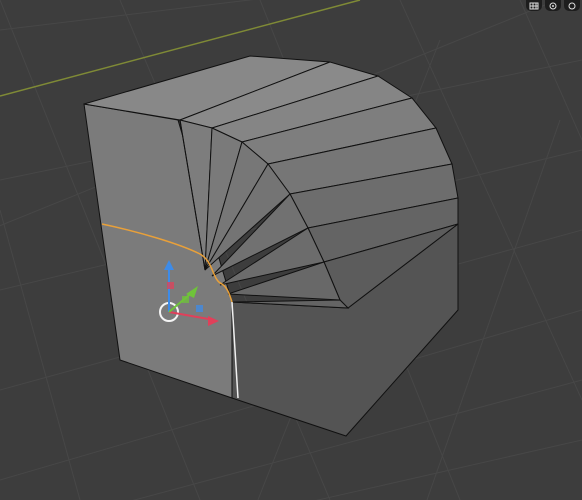  What do you see at coordinates (534, 5) in the screenshot?
I see `shading-grid-icon` at bounding box center [534, 5].